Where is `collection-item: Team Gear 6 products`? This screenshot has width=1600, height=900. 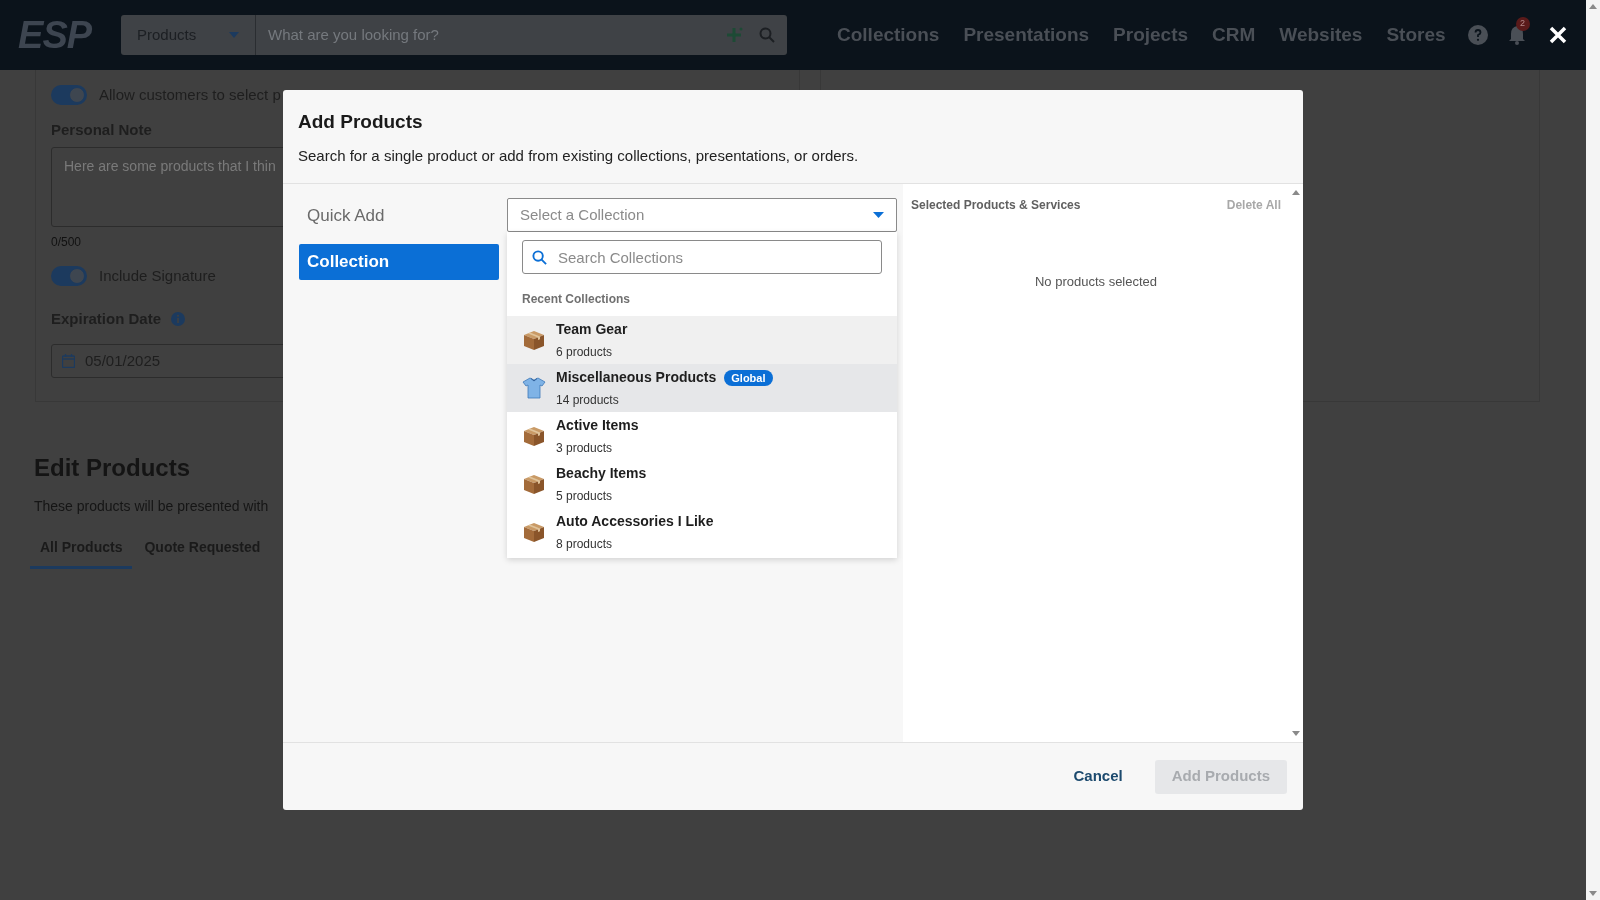 collection-item: Team Gear 6 products is located at coordinates (702, 340).